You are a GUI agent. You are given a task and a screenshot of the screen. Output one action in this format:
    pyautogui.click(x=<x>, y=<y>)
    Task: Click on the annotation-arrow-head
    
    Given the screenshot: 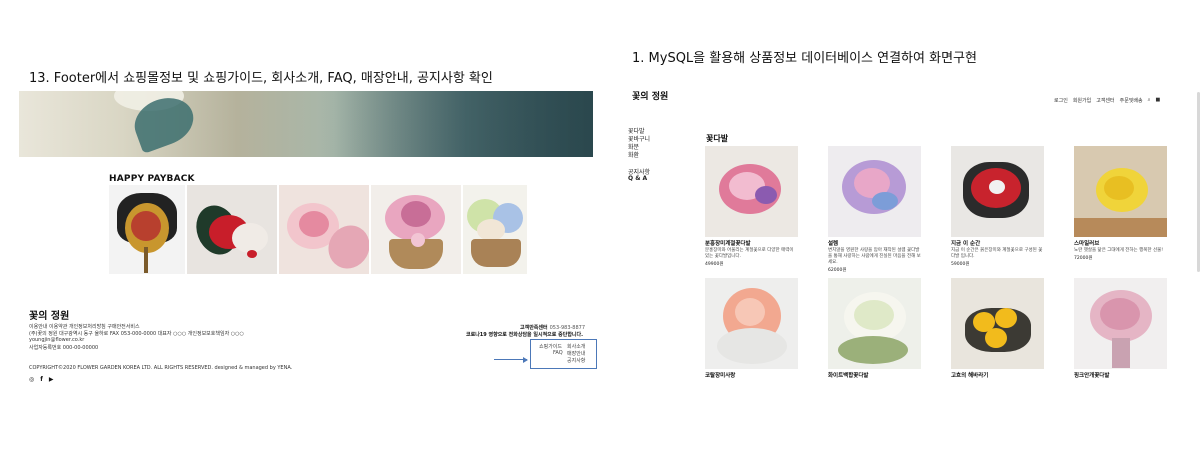 What is the action you would take?
    pyautogui.click(x=525, y=360)
    